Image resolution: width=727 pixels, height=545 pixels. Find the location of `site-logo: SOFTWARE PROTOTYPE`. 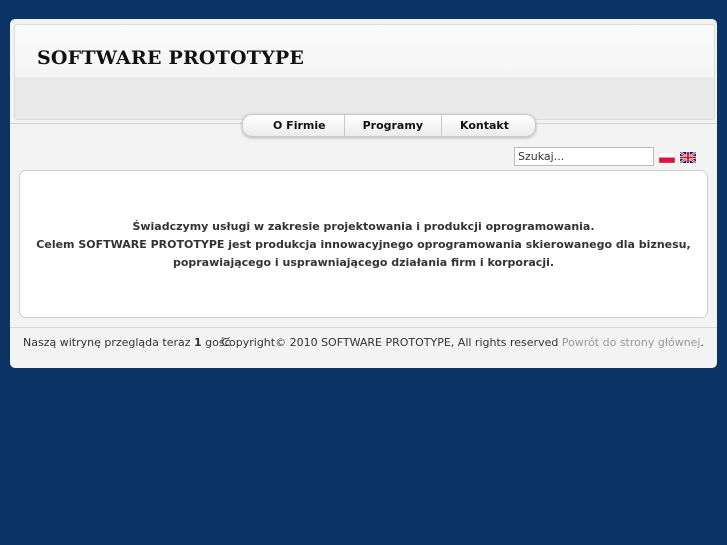

site-logo: SOFTWARE PROTOTYPE is located at coordinates (170, 58).